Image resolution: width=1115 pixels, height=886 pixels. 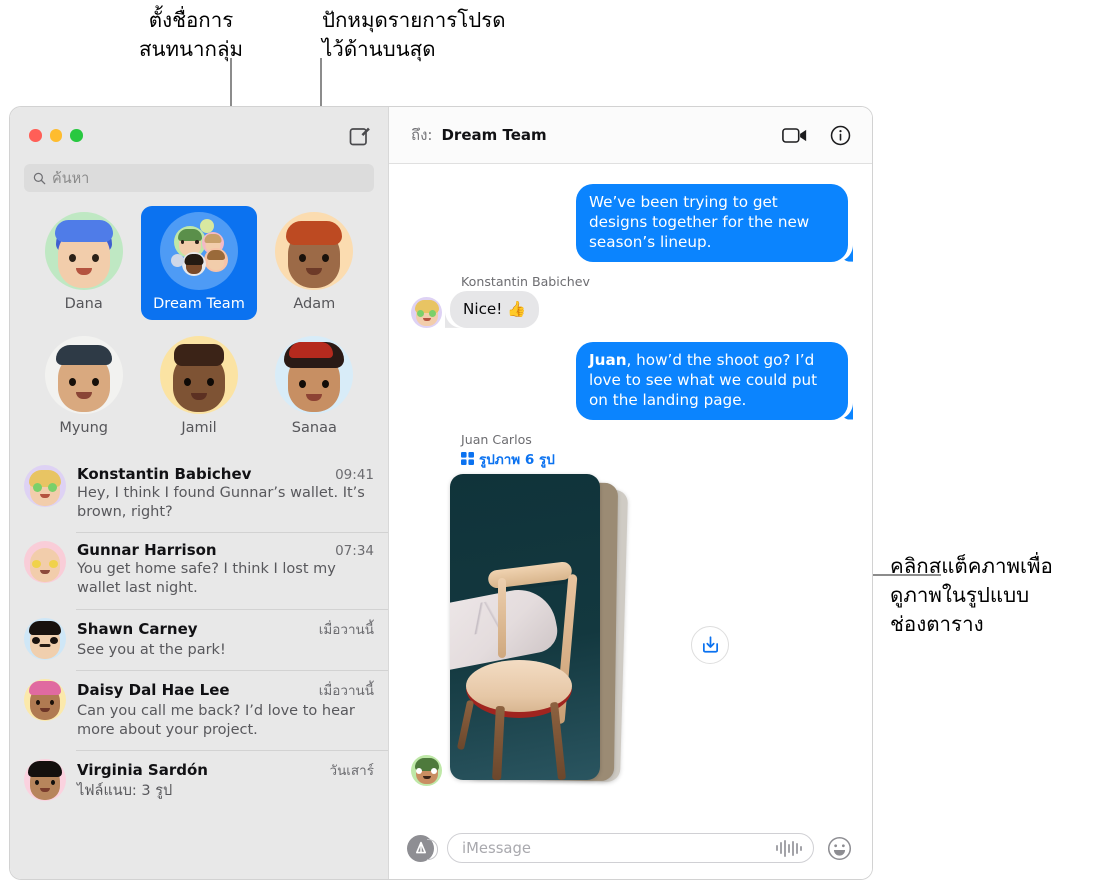 I want to click on pinned-item-label: Dream Team, so click(x=199, y=304).